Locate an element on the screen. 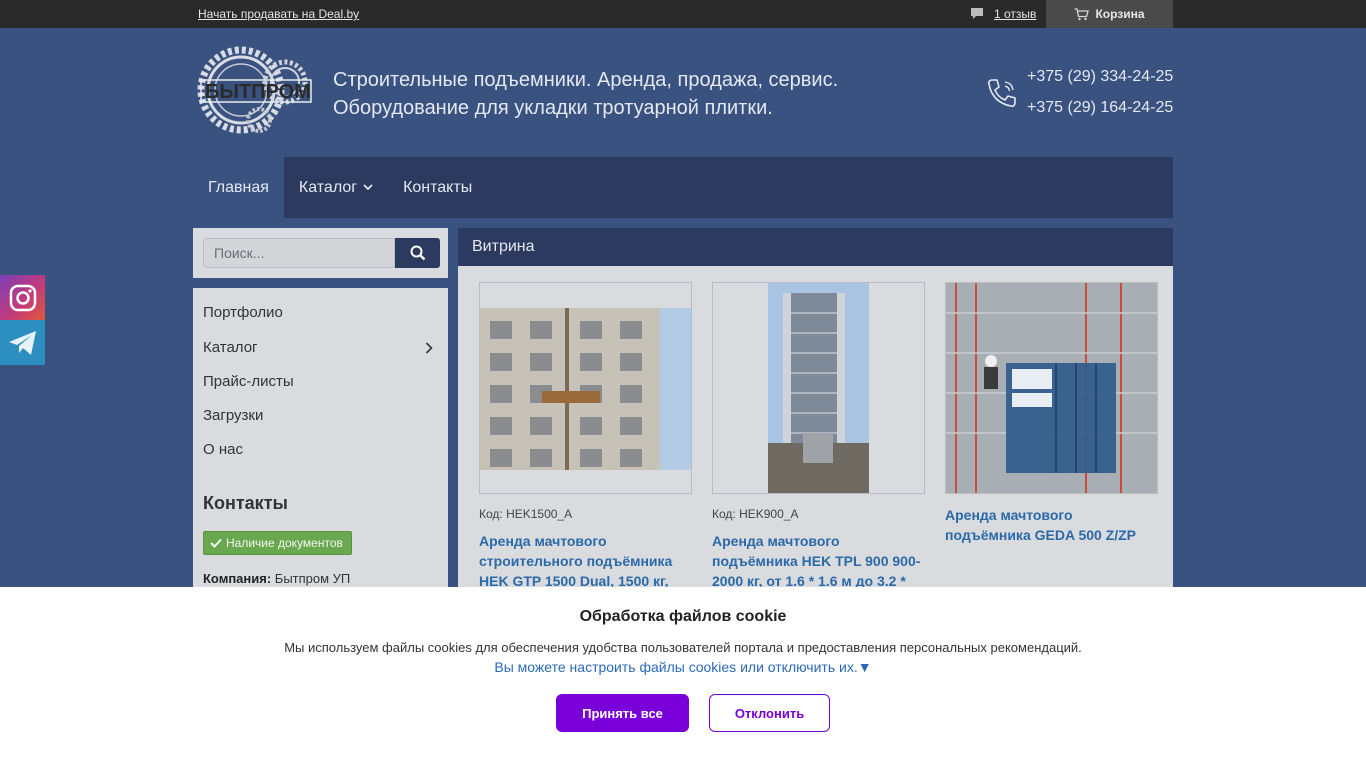  start-selling-link: Начать продавать на Deal.by is located at coordinates (278, 14).